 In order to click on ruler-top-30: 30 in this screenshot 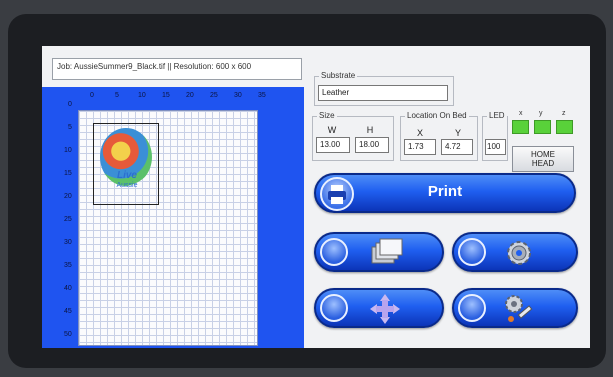, I will do `click(238, 95)`.